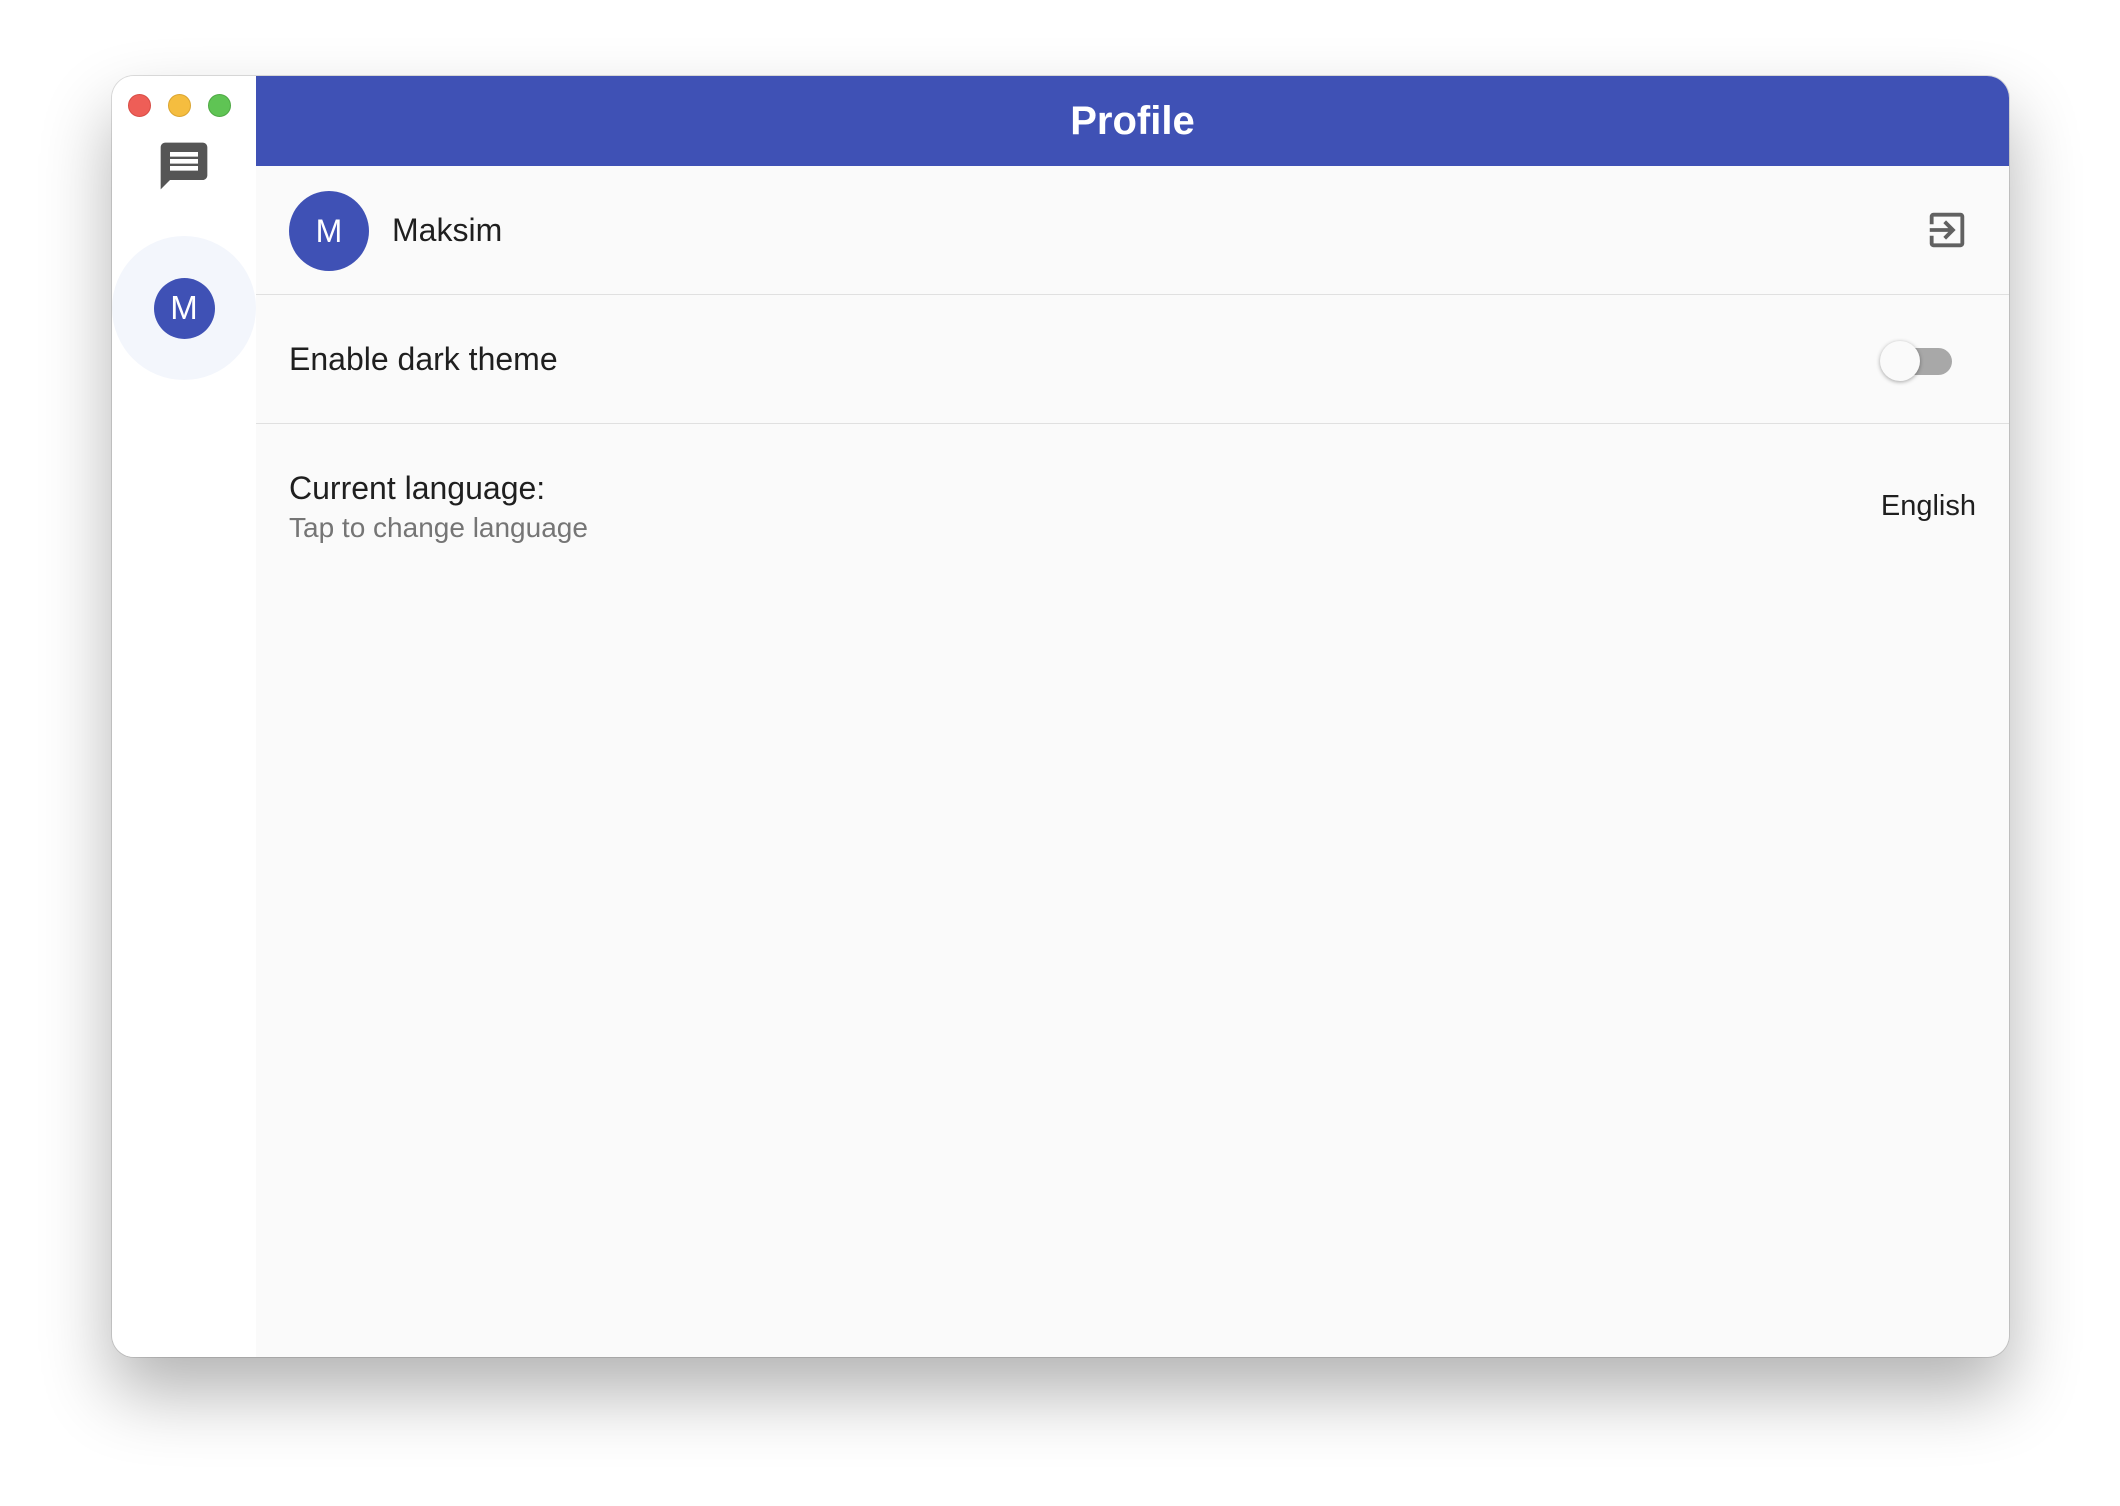 Image resolution: width=2120 pixels, height=1506 pixels. Describe the element at coordinates (179, 105) in the screenshot. I see `window-minimize-button` at that location.